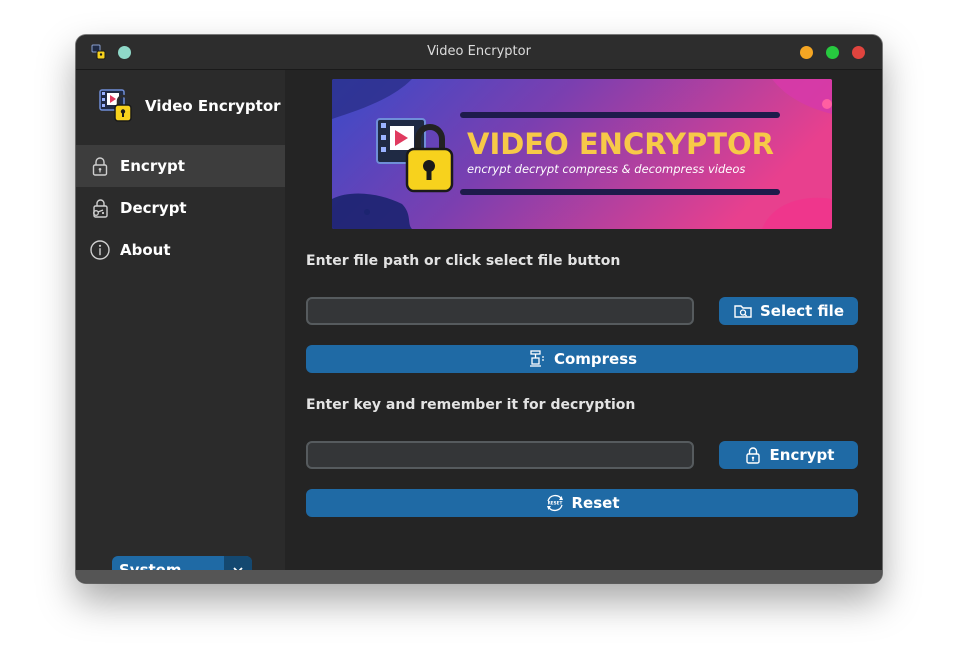 This screenshot has width=958, height=669. I want to click on sidebar-item-encrypt: Encrypt, so click(180, 166).